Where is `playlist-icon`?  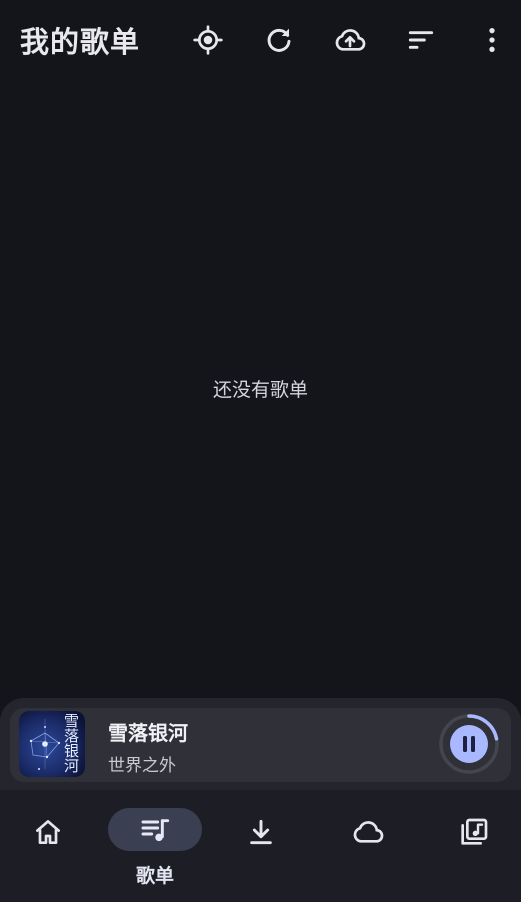 playlist-icon is located at coordinates (155, 829).